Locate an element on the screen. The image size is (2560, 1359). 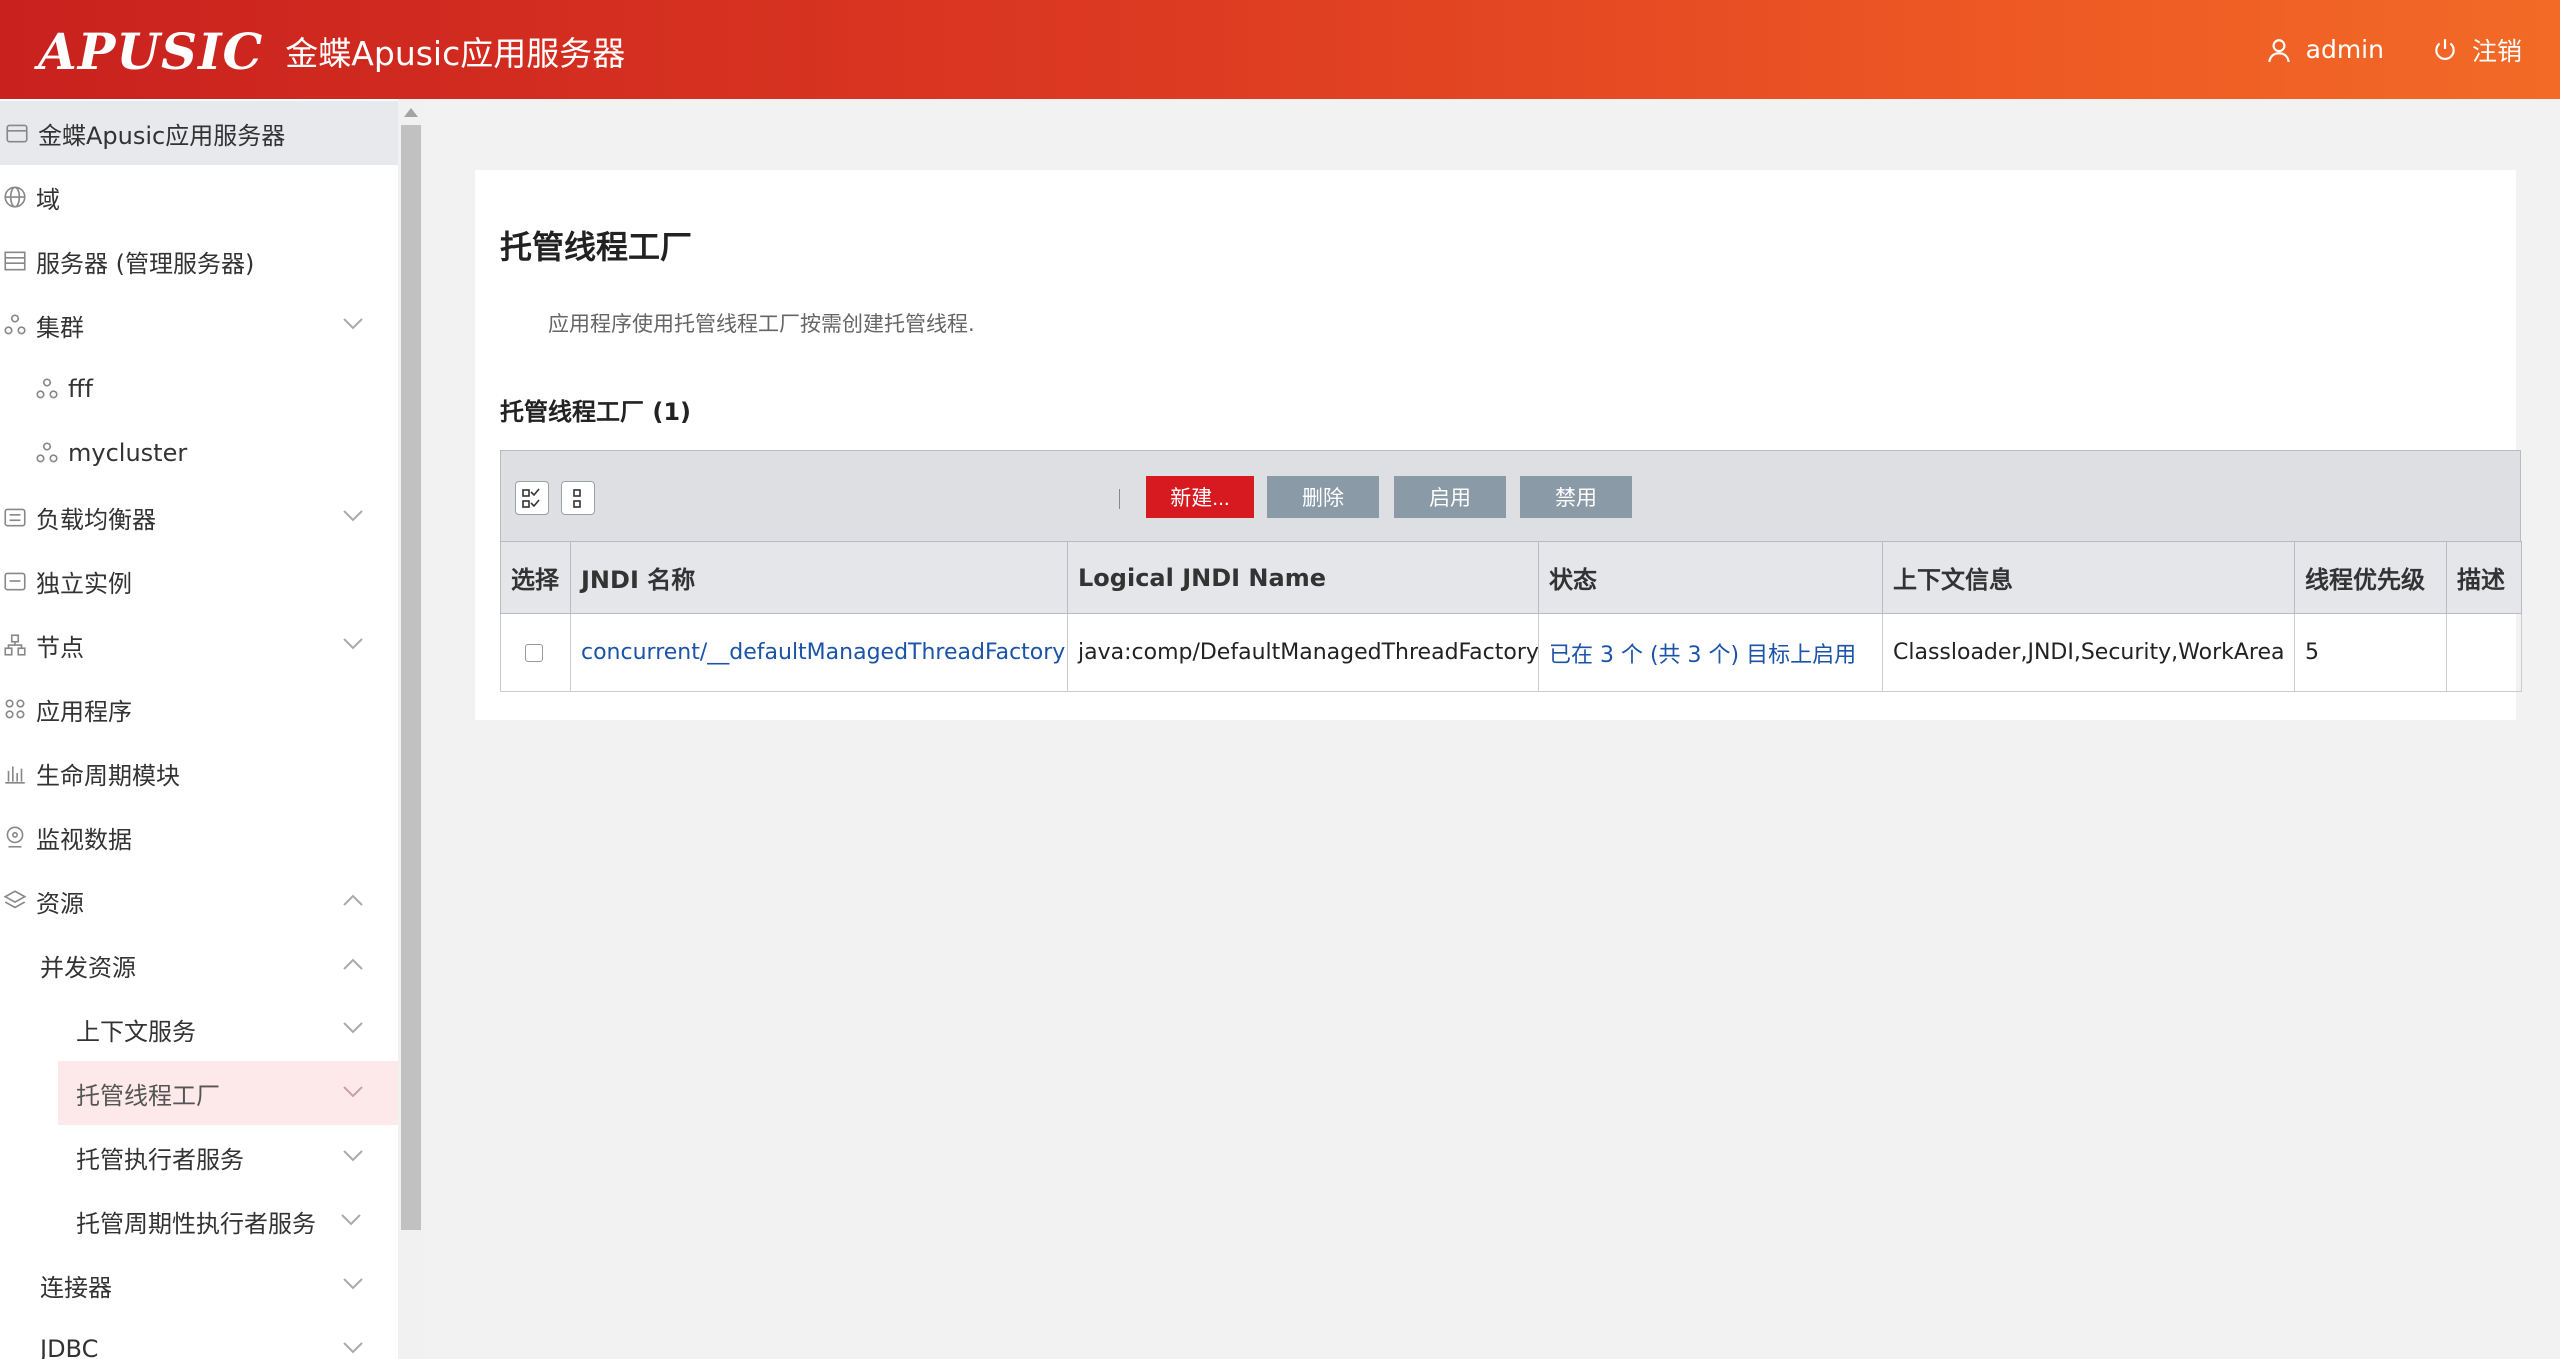
sidebar-item-concurrent-resources: 并发资源 is located at coordinates (199, 965).